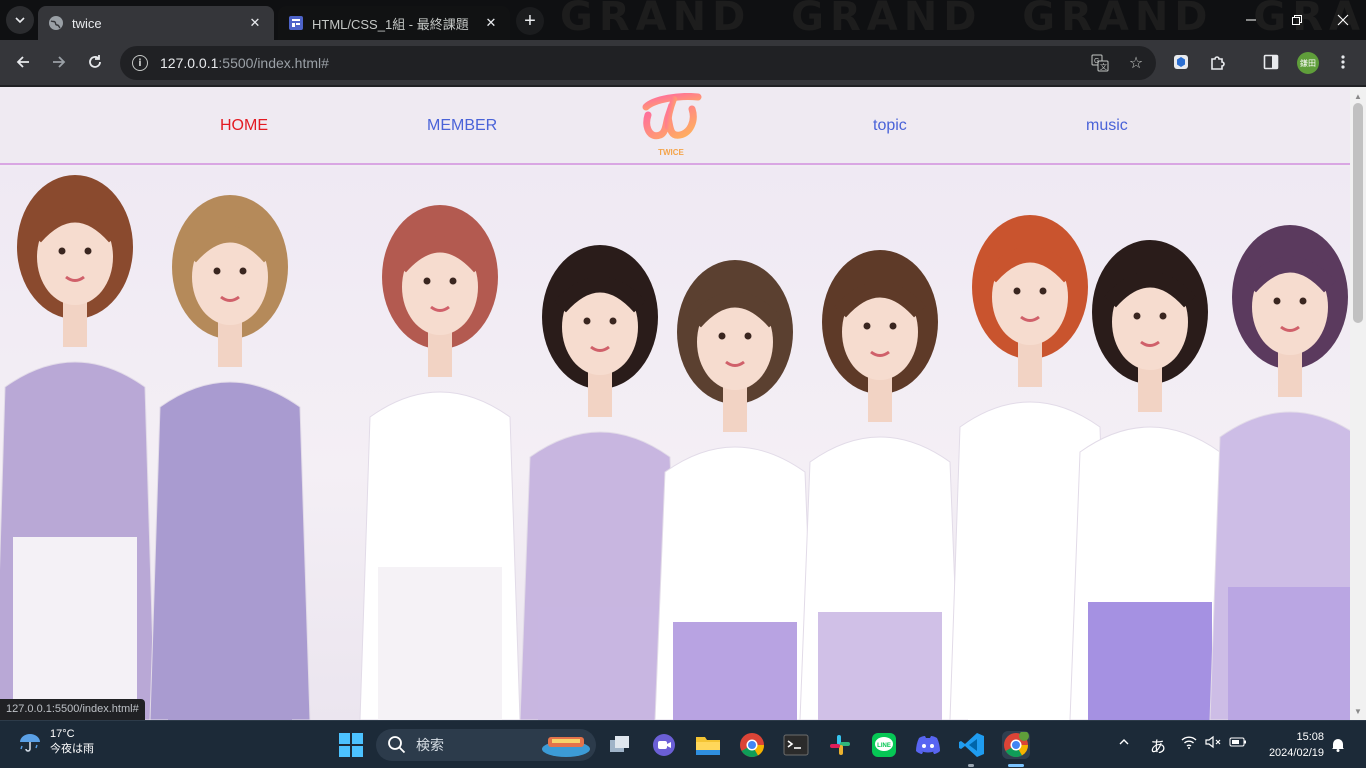  What do you see at coordinates (1107, 126) in the screenshot?
I see `nav-link-music: music` at bounding box center [1107, 126].